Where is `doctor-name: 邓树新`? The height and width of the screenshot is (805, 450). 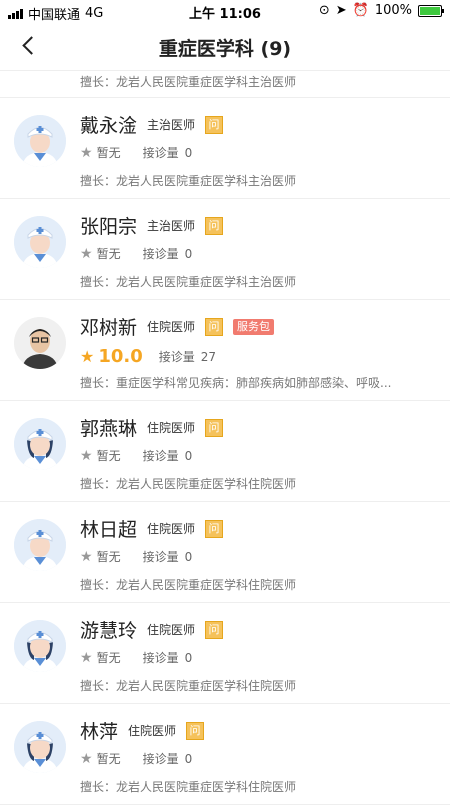
doctor-name: 邓树新 is located at coordinates (109, 328).